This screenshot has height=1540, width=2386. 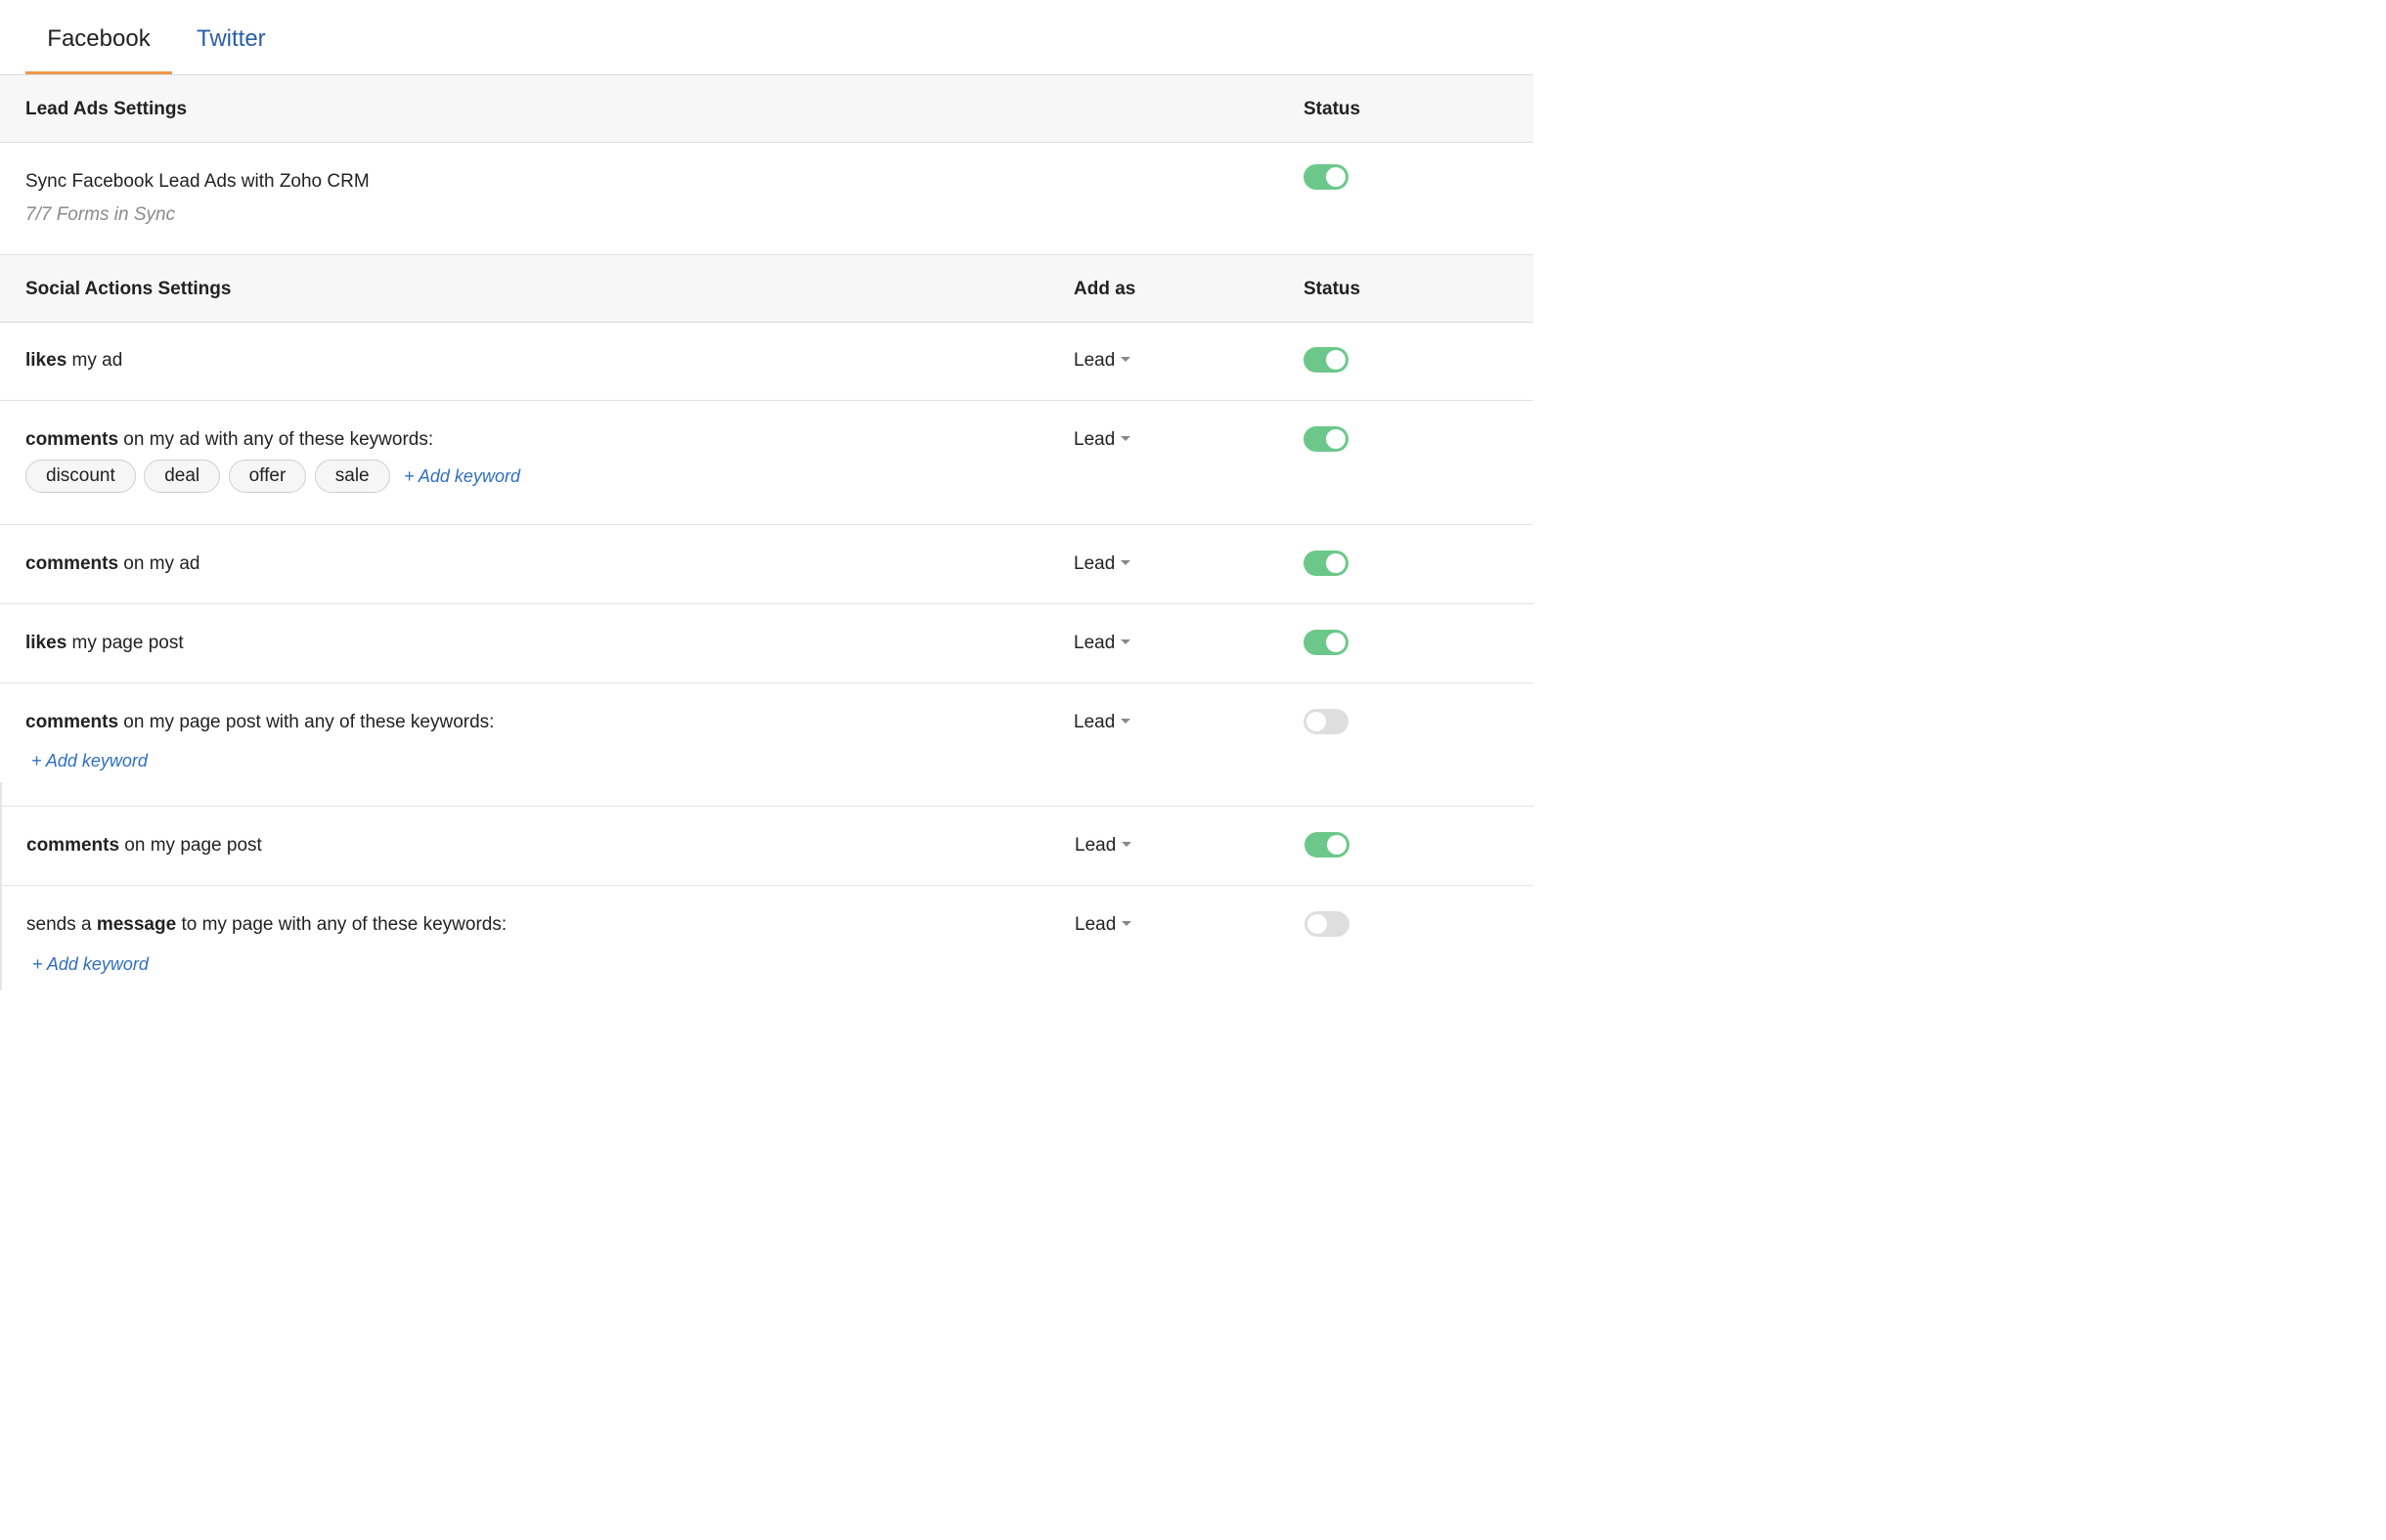 I want to click on action-description: on my page post, so click(x=191, y=845).